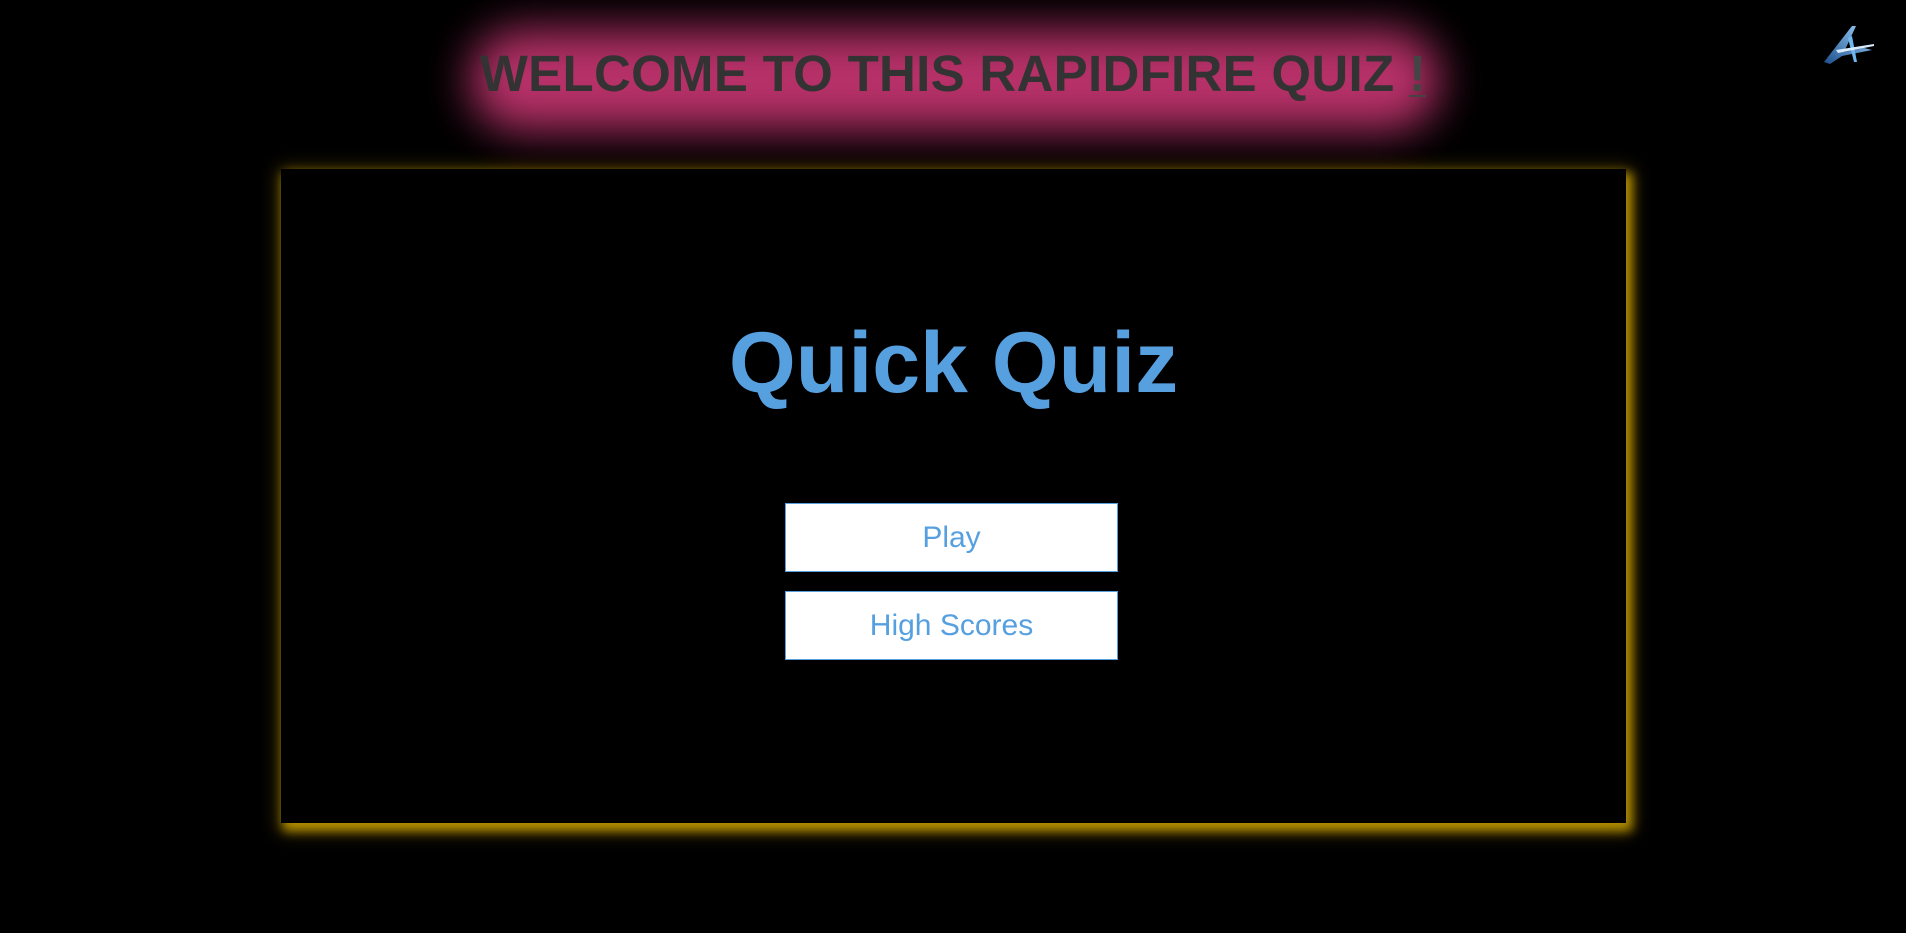  Describe the element at coordinates (1849, 45) in the screenshot. I see `stylized-a-logo-icon` at that location.